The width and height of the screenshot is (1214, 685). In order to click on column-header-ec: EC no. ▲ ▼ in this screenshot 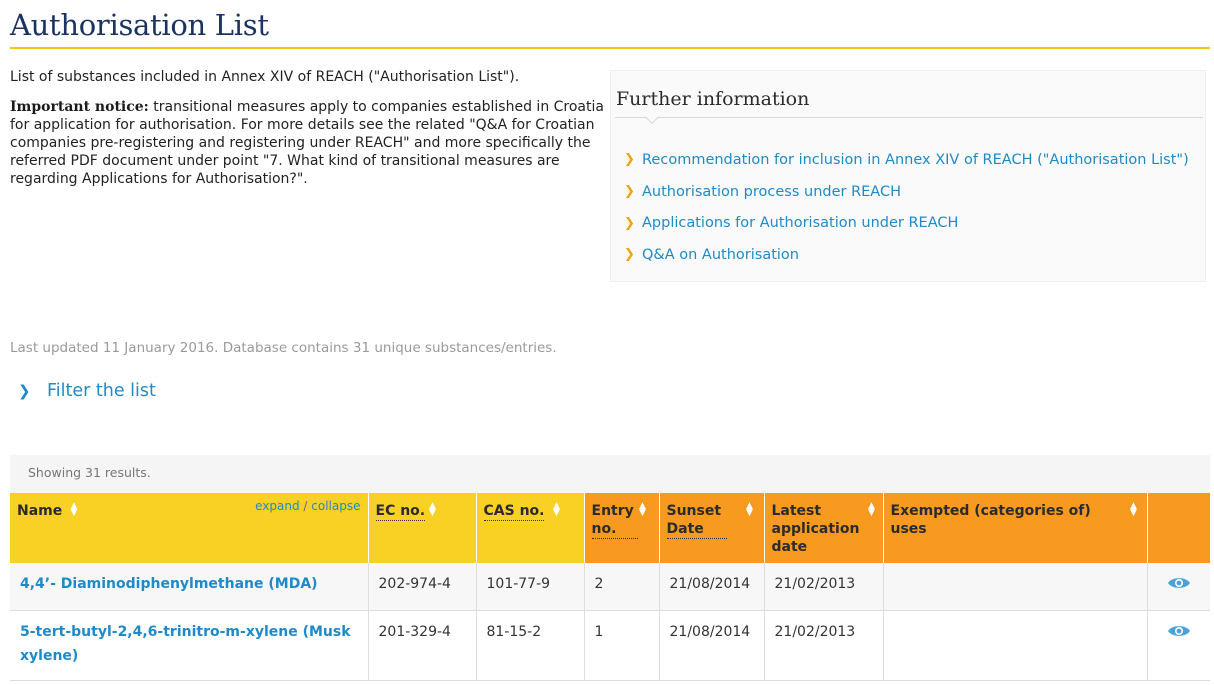, I will do `click(422, 528)`.